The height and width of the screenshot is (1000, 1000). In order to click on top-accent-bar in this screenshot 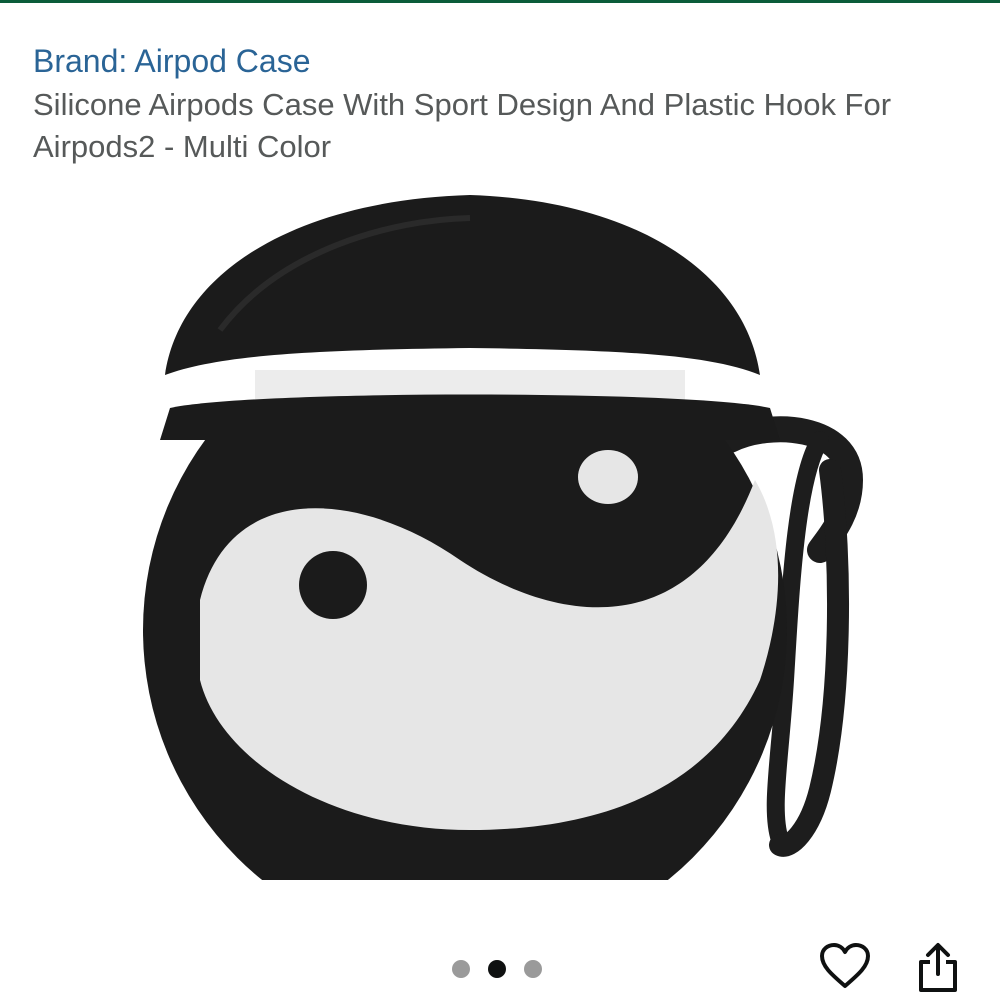, I will do `click(500, 1)`.